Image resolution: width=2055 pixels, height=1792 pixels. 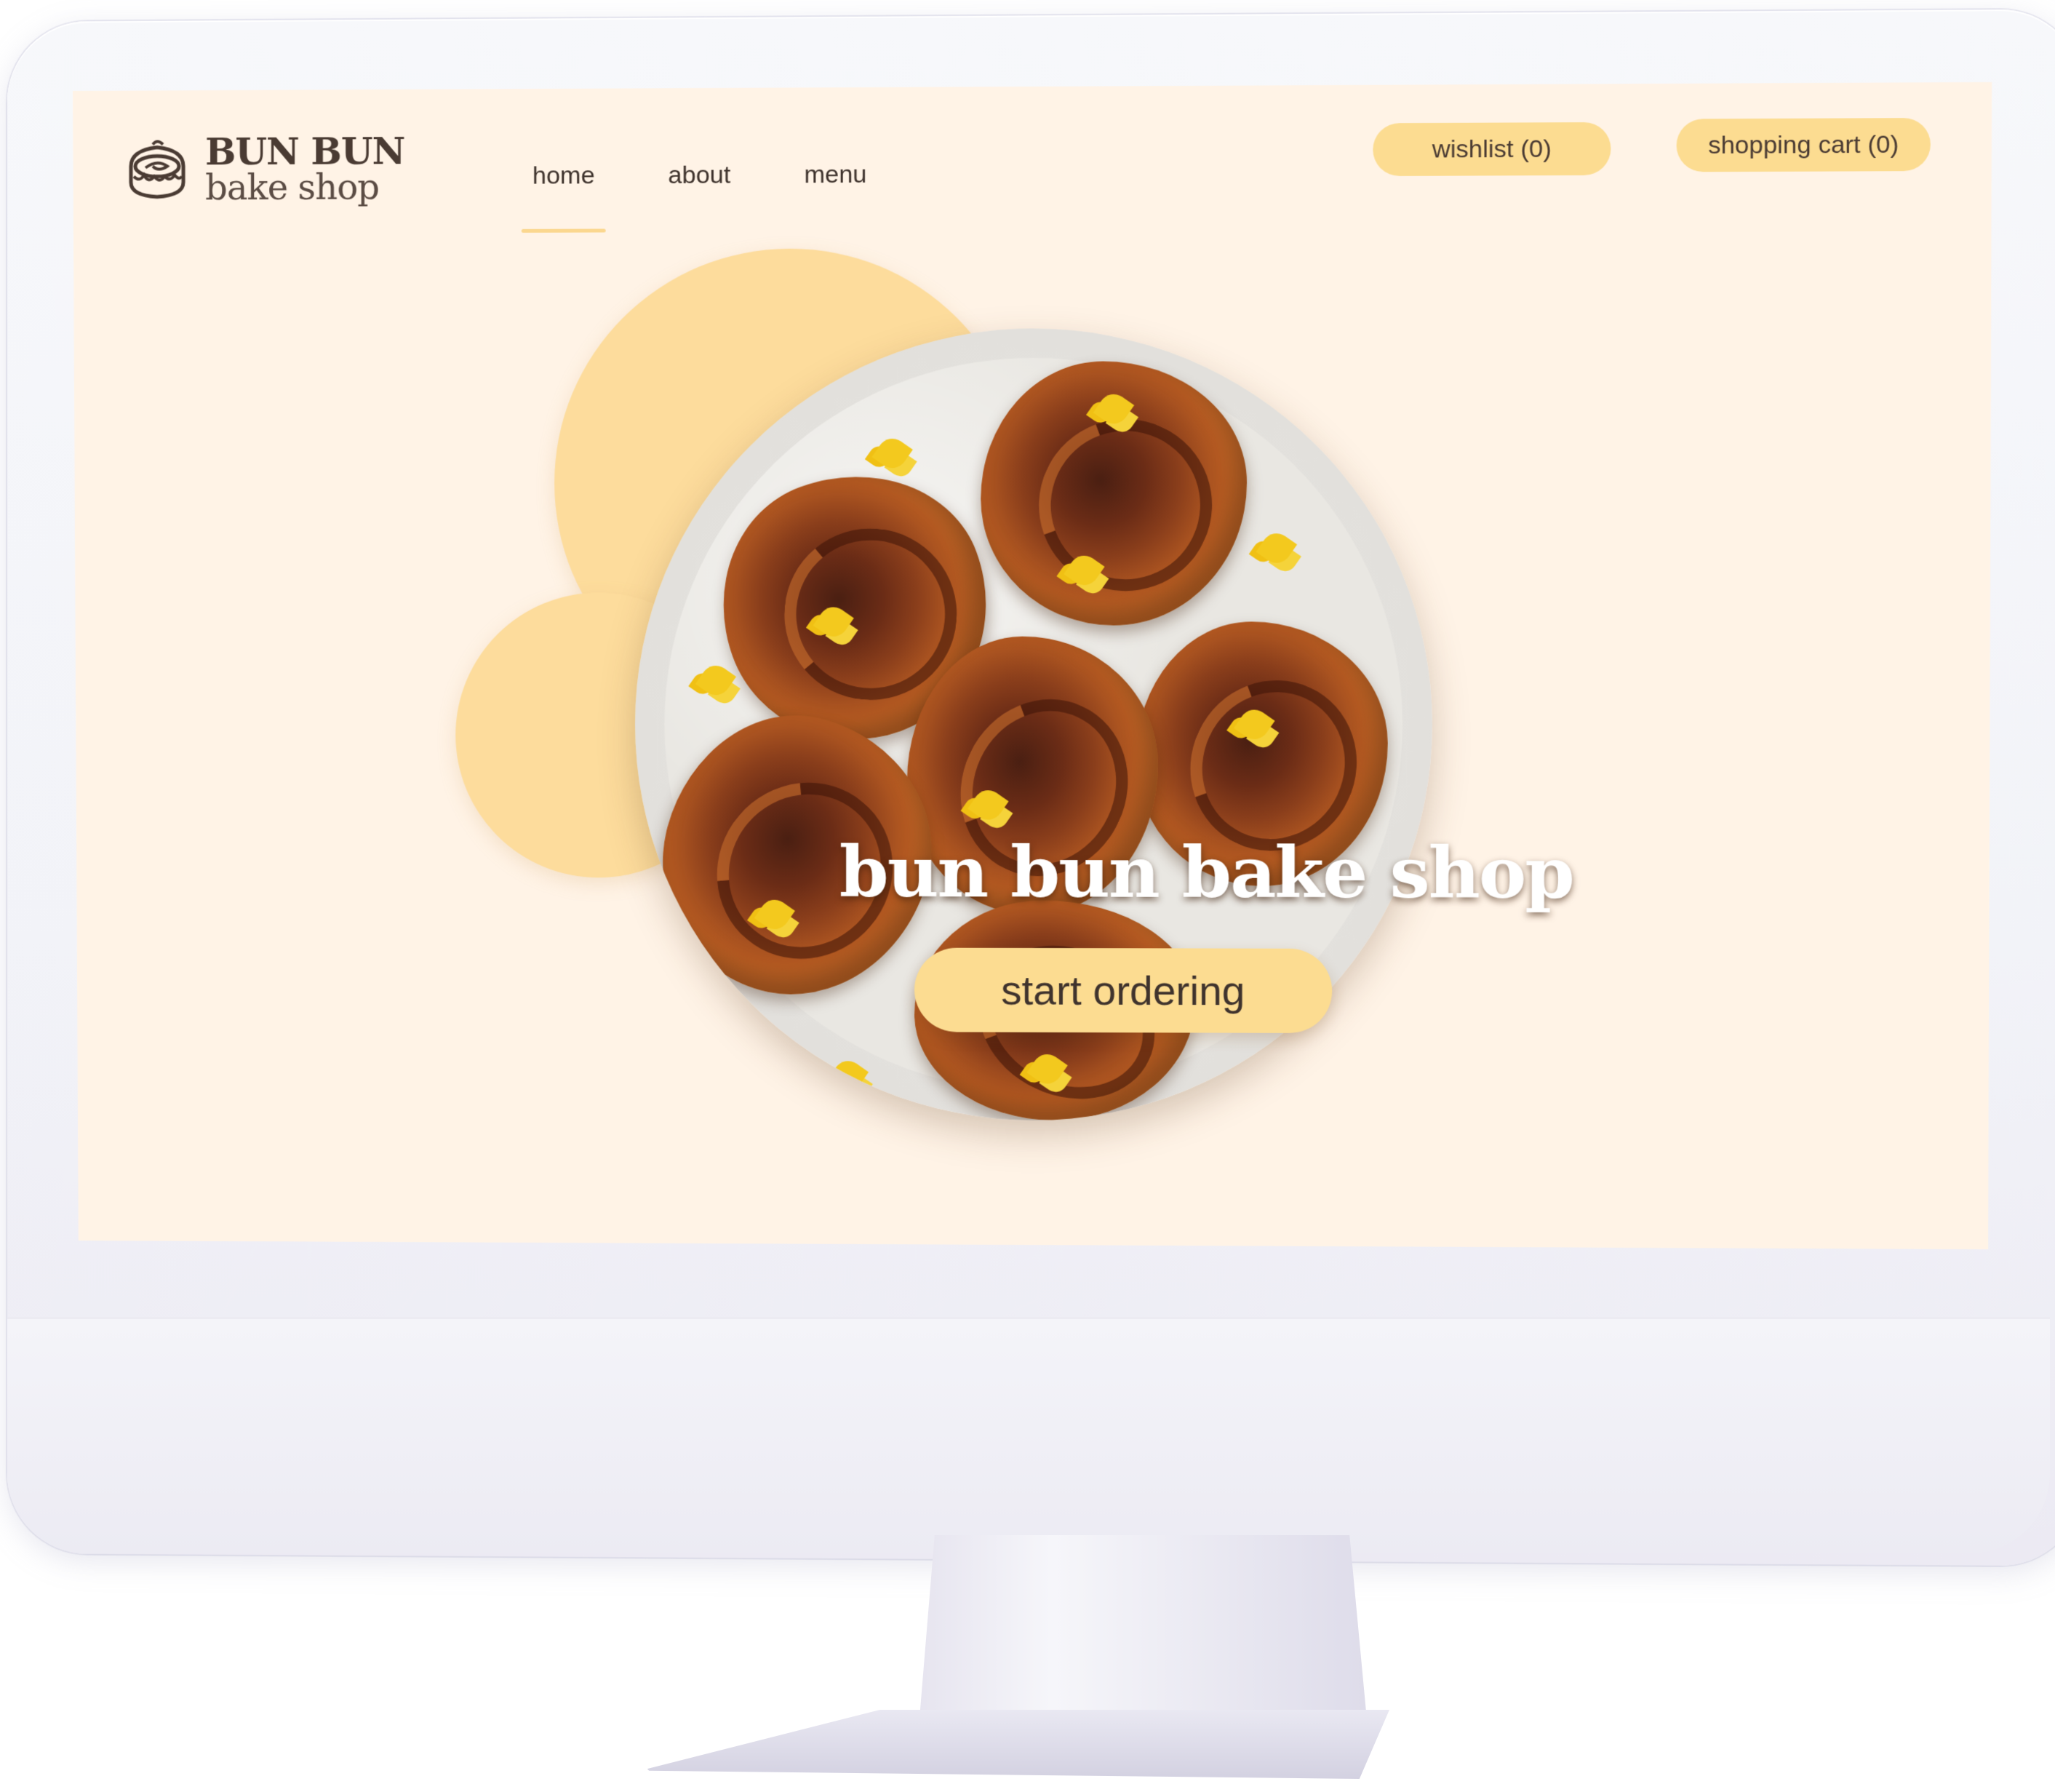 I want to click on brand-logo: BUN BUN bake shop, so click(x=264, y=169).